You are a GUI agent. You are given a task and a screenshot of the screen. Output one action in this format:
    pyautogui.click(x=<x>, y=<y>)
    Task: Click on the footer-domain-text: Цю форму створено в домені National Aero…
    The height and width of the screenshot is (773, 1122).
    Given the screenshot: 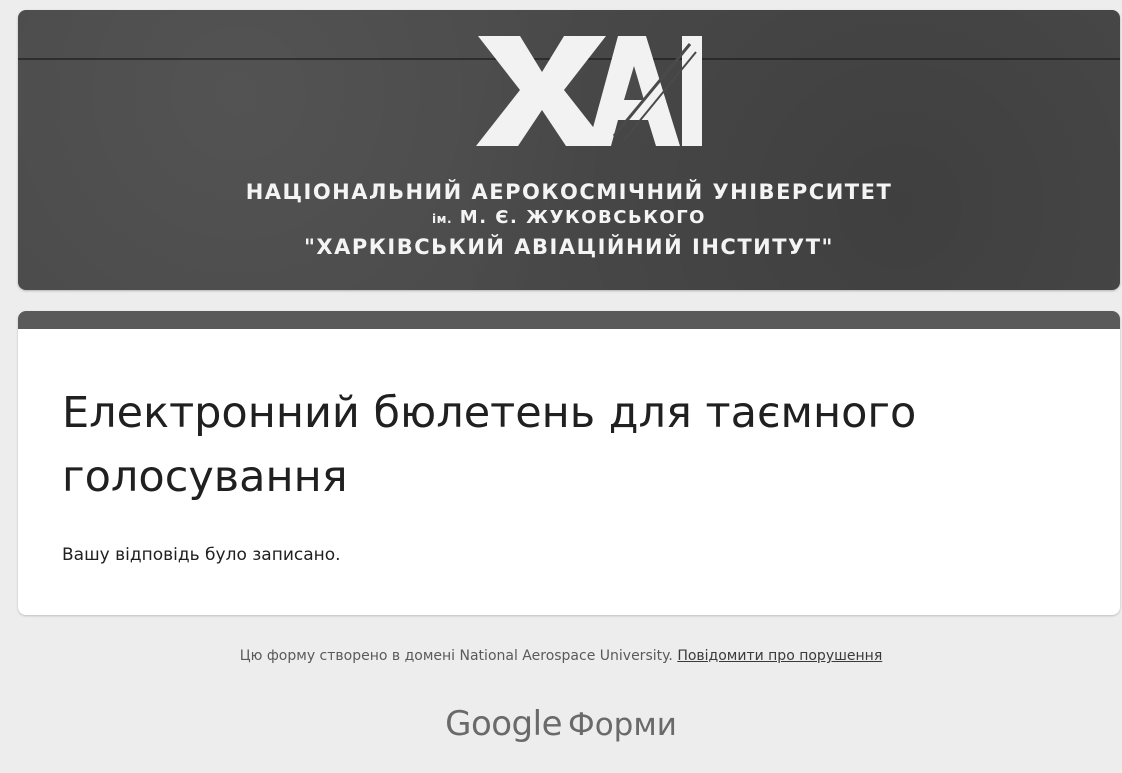 What is the action you would take?
    pyautogui.click(x=456, y=656)
    